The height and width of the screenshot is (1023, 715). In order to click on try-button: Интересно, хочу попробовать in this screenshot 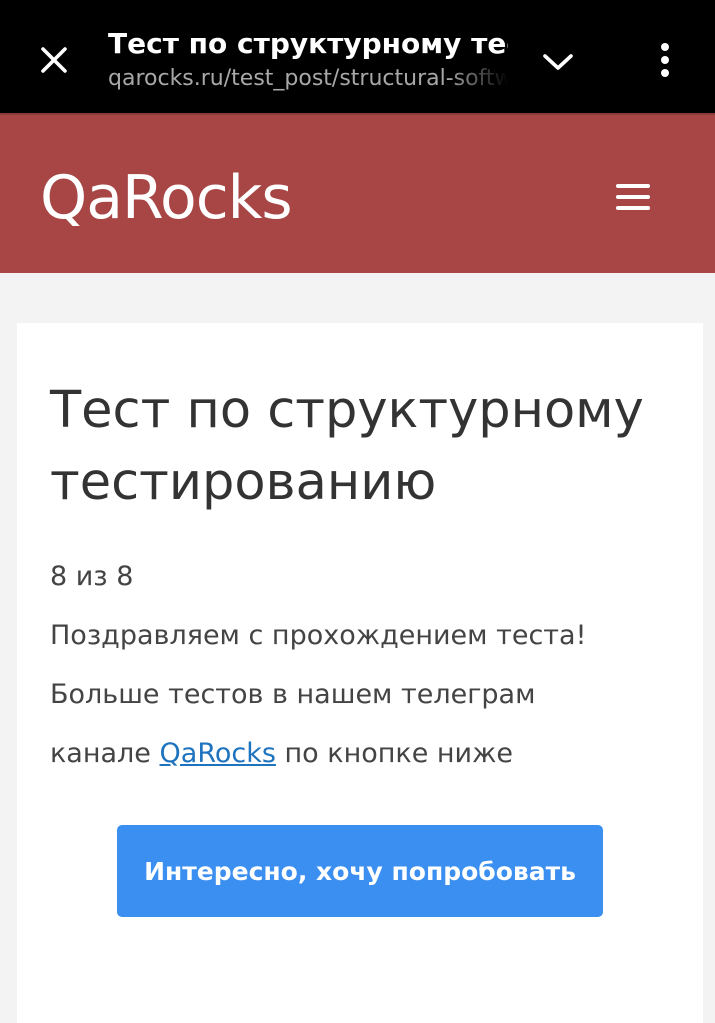, I will do `click(360, 871)`.